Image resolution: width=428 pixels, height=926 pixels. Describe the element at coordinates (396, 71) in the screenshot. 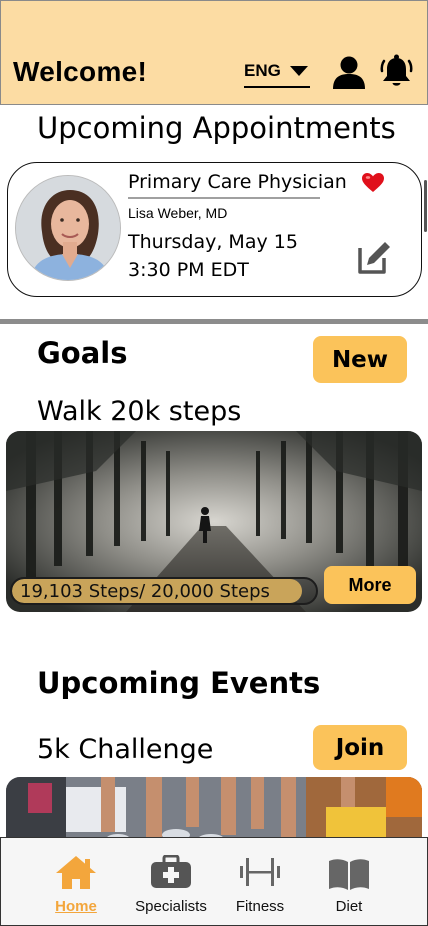

I see `notification-bell-icon` at that location.